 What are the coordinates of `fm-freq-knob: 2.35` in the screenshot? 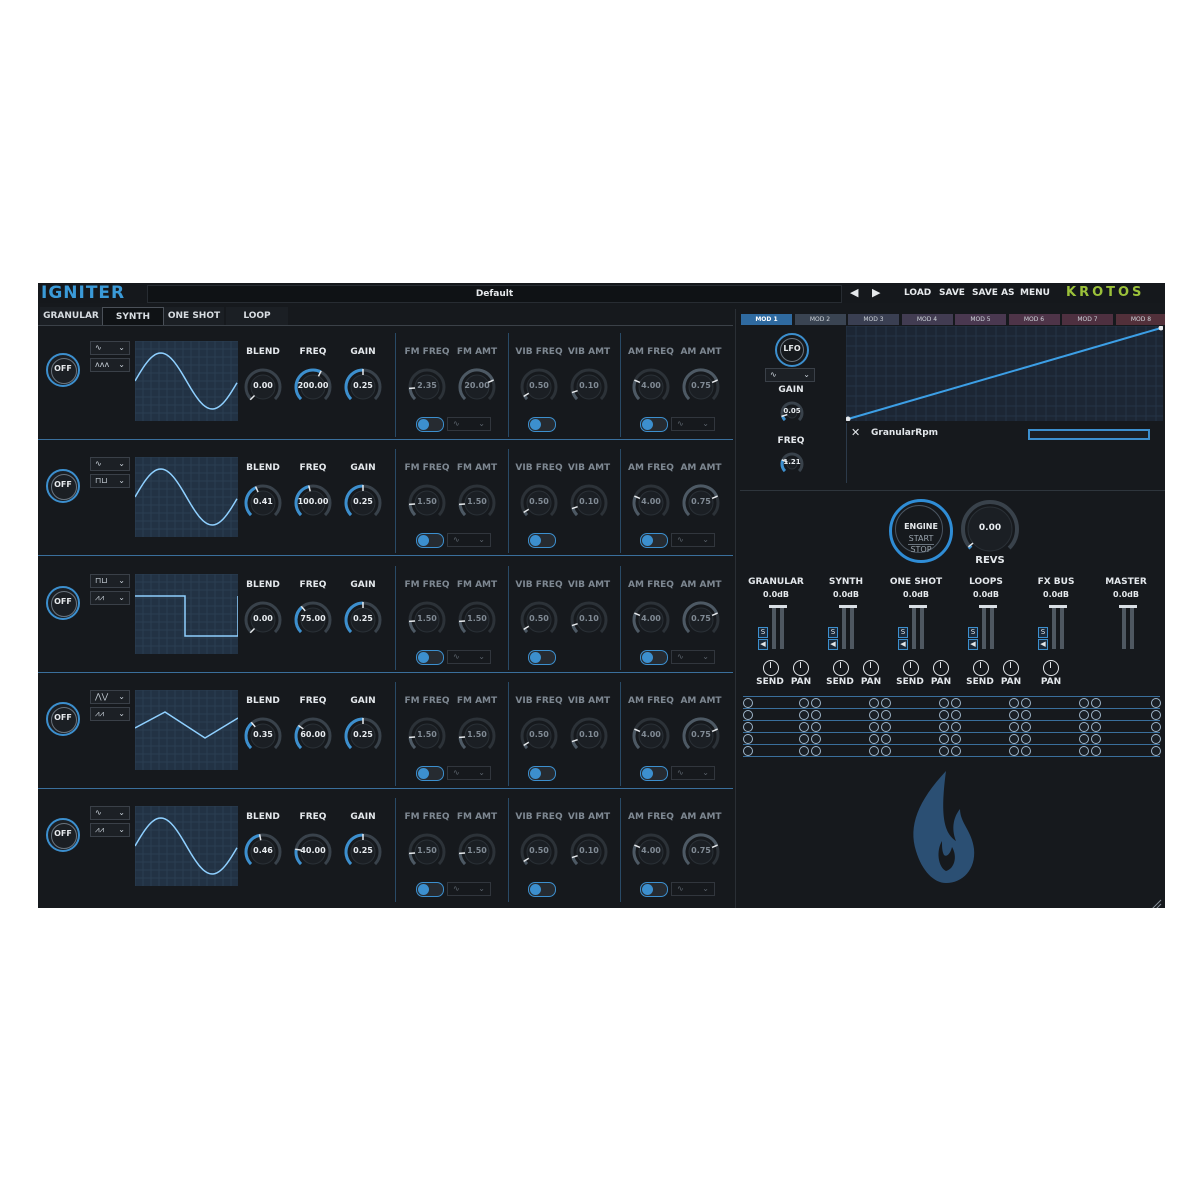 It's located at (427, 387).